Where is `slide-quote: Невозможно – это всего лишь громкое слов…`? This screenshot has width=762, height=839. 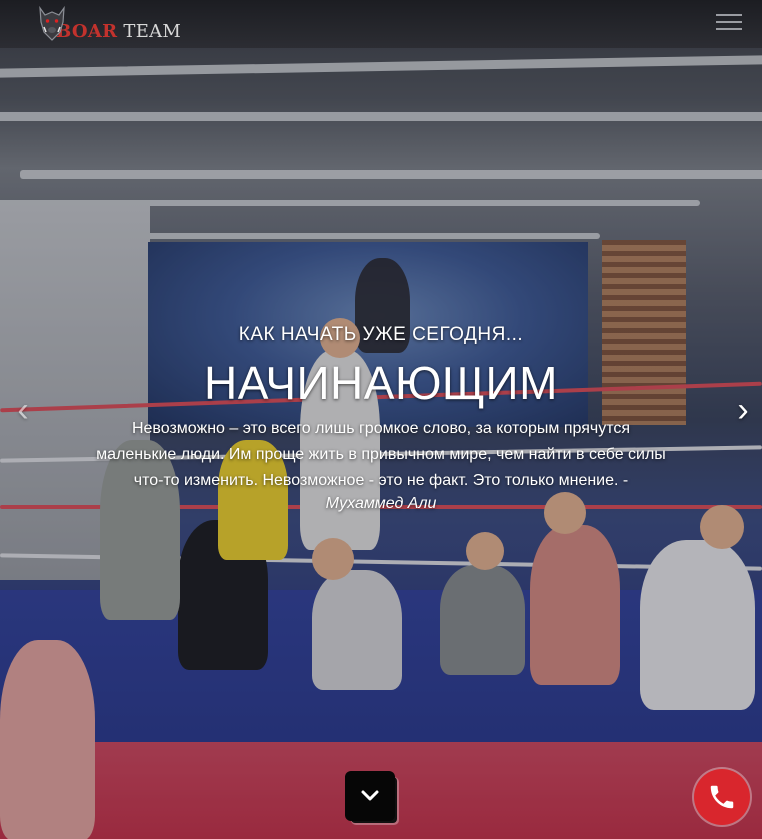
slide-quote: Невозможно – это всего лишь громкое слов… is located at coordinates (381, 454).